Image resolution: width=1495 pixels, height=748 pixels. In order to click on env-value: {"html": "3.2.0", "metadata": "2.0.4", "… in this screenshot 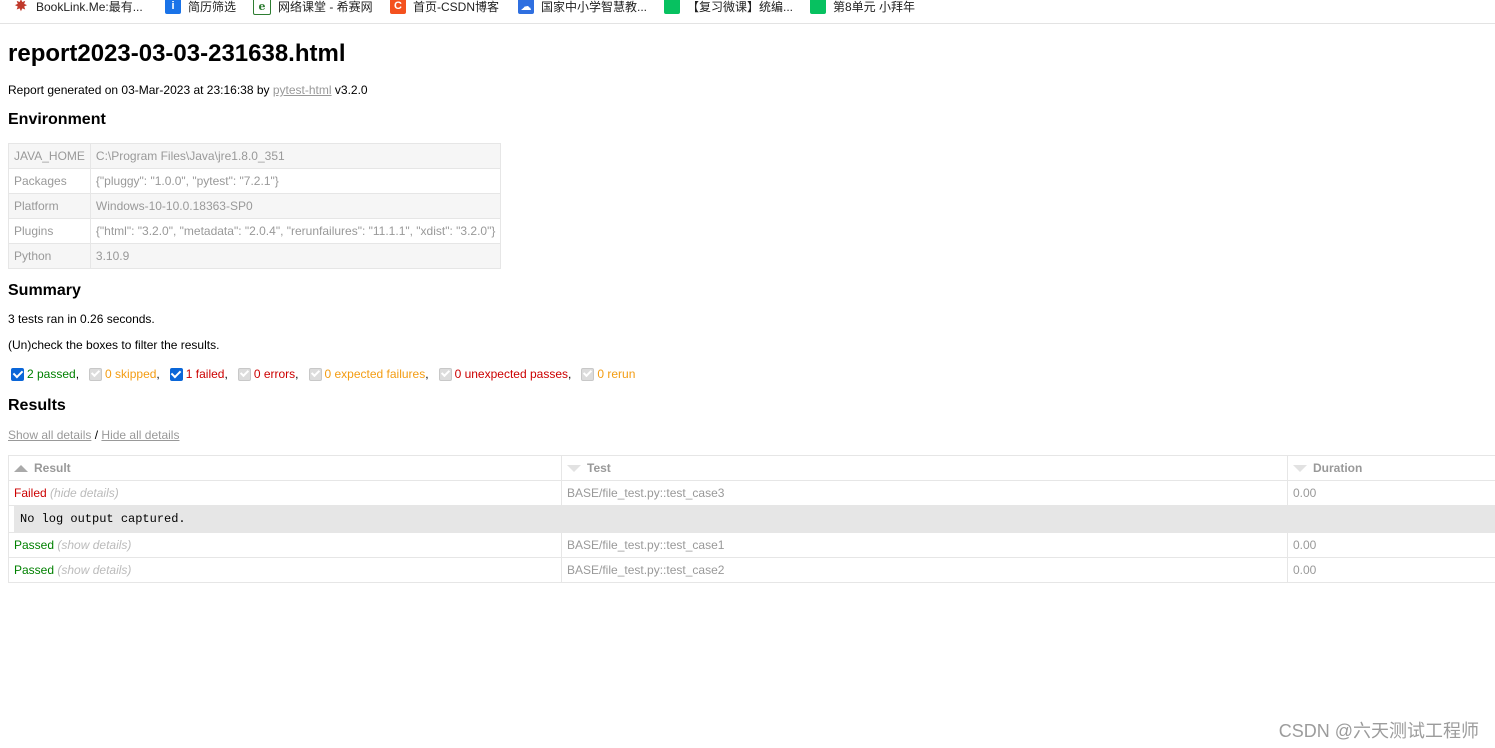, I will do `click(295, 231)`.